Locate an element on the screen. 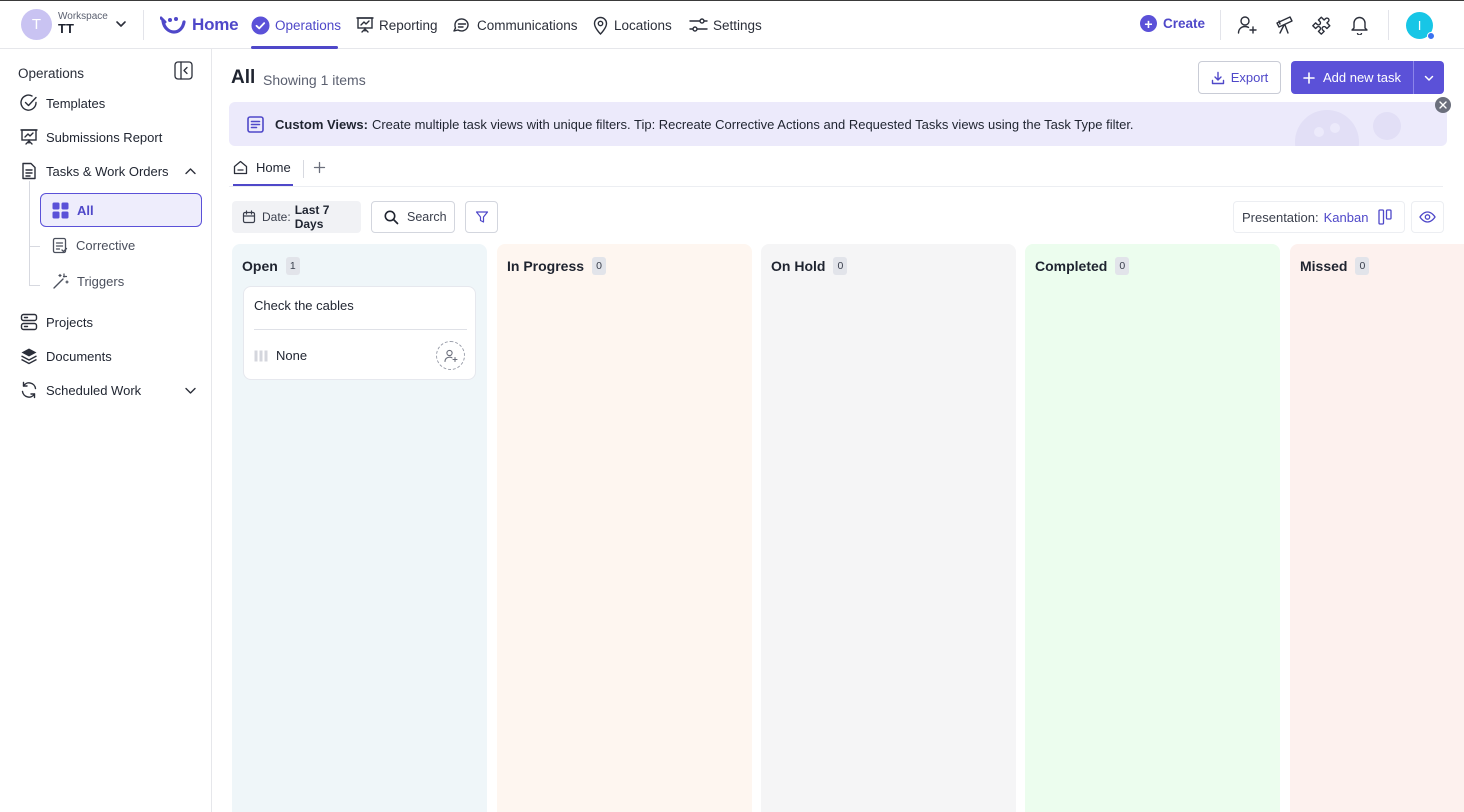  export-button: Export is located at coordinates (1239, 77).